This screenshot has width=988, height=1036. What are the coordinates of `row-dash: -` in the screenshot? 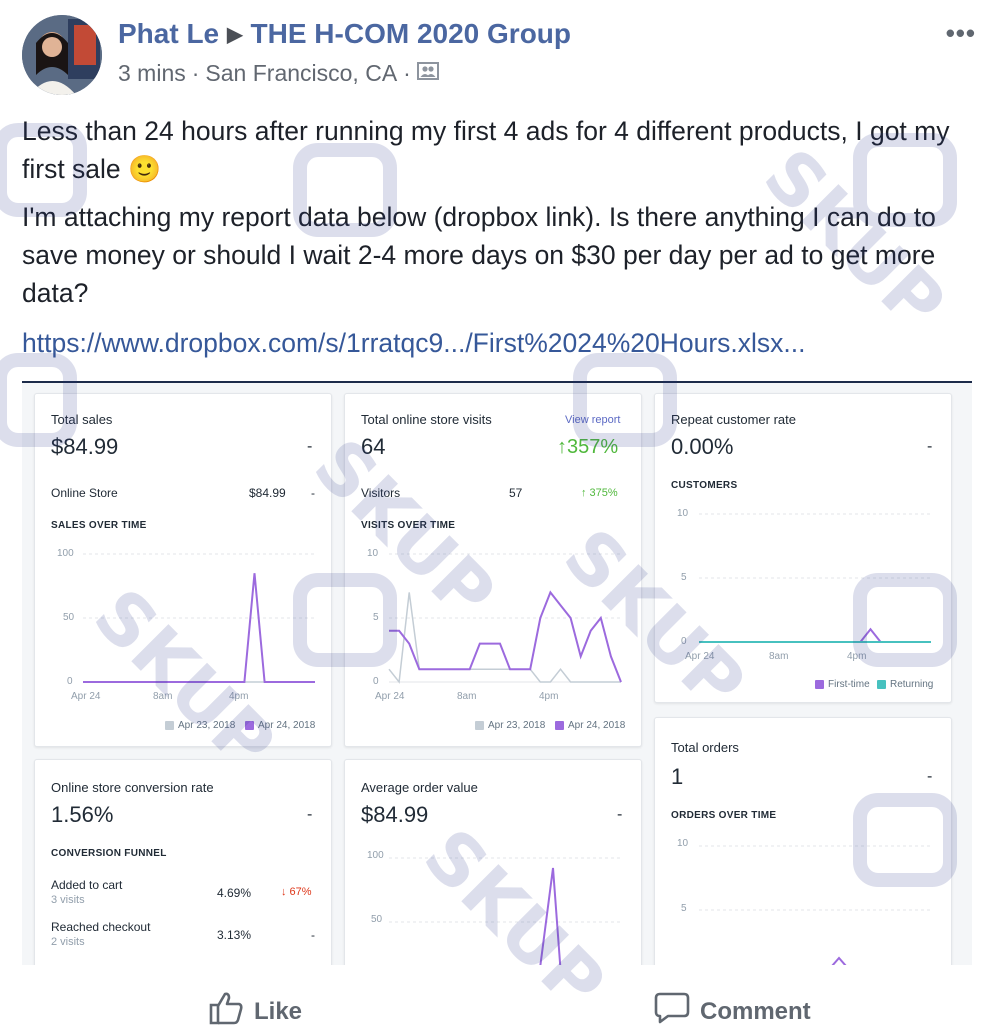 It's located at (313, 493).